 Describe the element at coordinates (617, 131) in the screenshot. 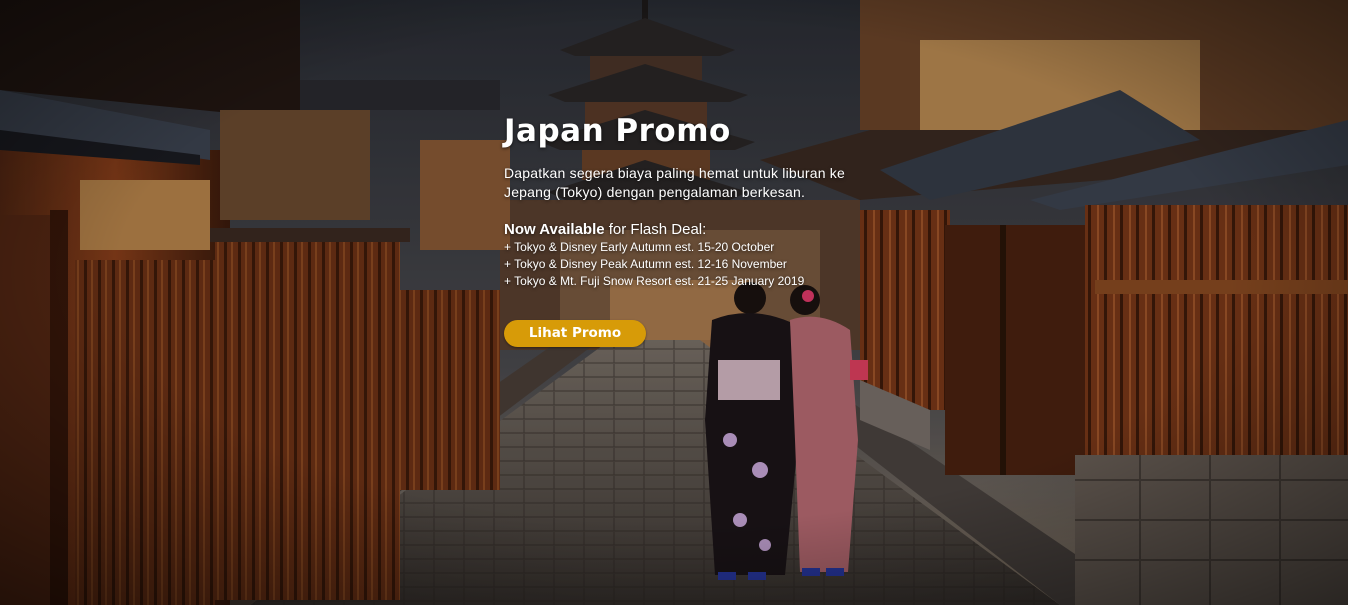

I see `promo-title: Japan Promo` at that location.